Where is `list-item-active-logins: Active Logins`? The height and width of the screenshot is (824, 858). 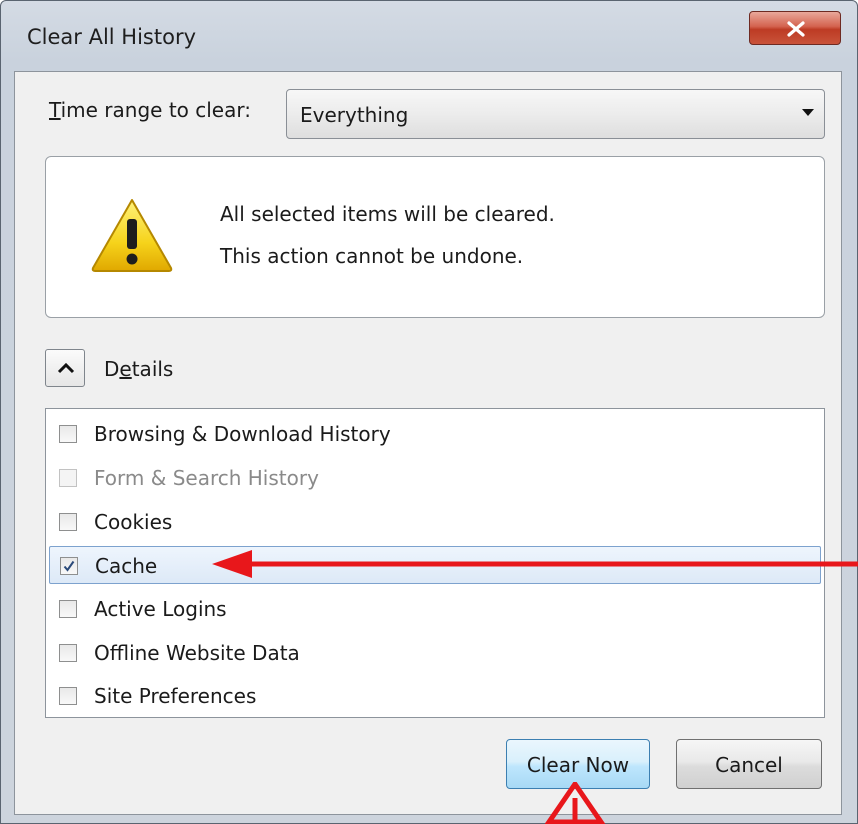 list-item-active-logins: Active Logins is located at coordinates (435, 609).